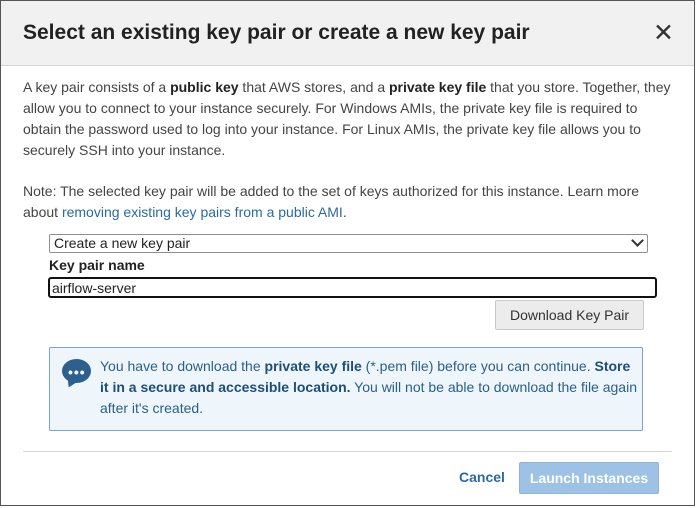 This screenshot has height=508, width=697. I want to click on description-text-1: A key pair consists of a, so click(97, 87).